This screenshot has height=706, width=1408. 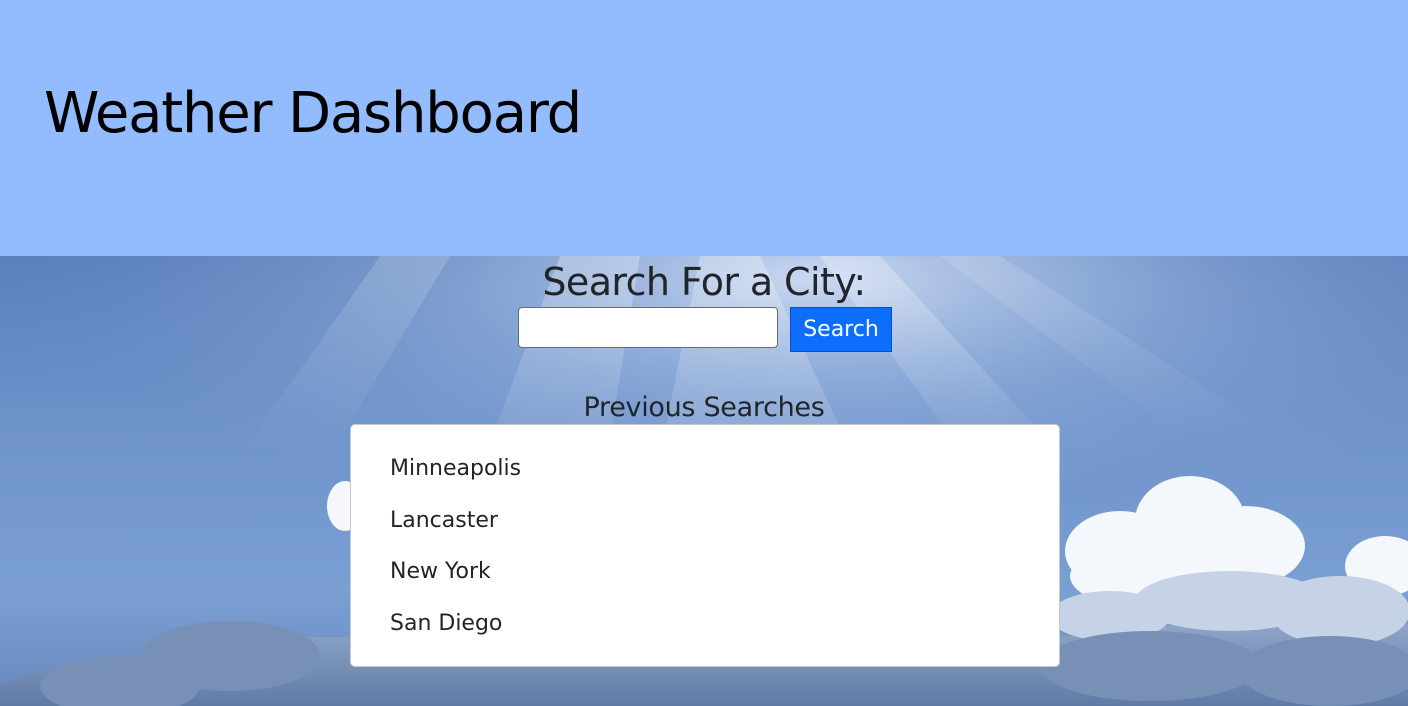 What do you see at coordinates (705, 475) in the screenshot?
I see `previous-search-item-minneapolis: Minneapolis` at bounding box center [705, 475].